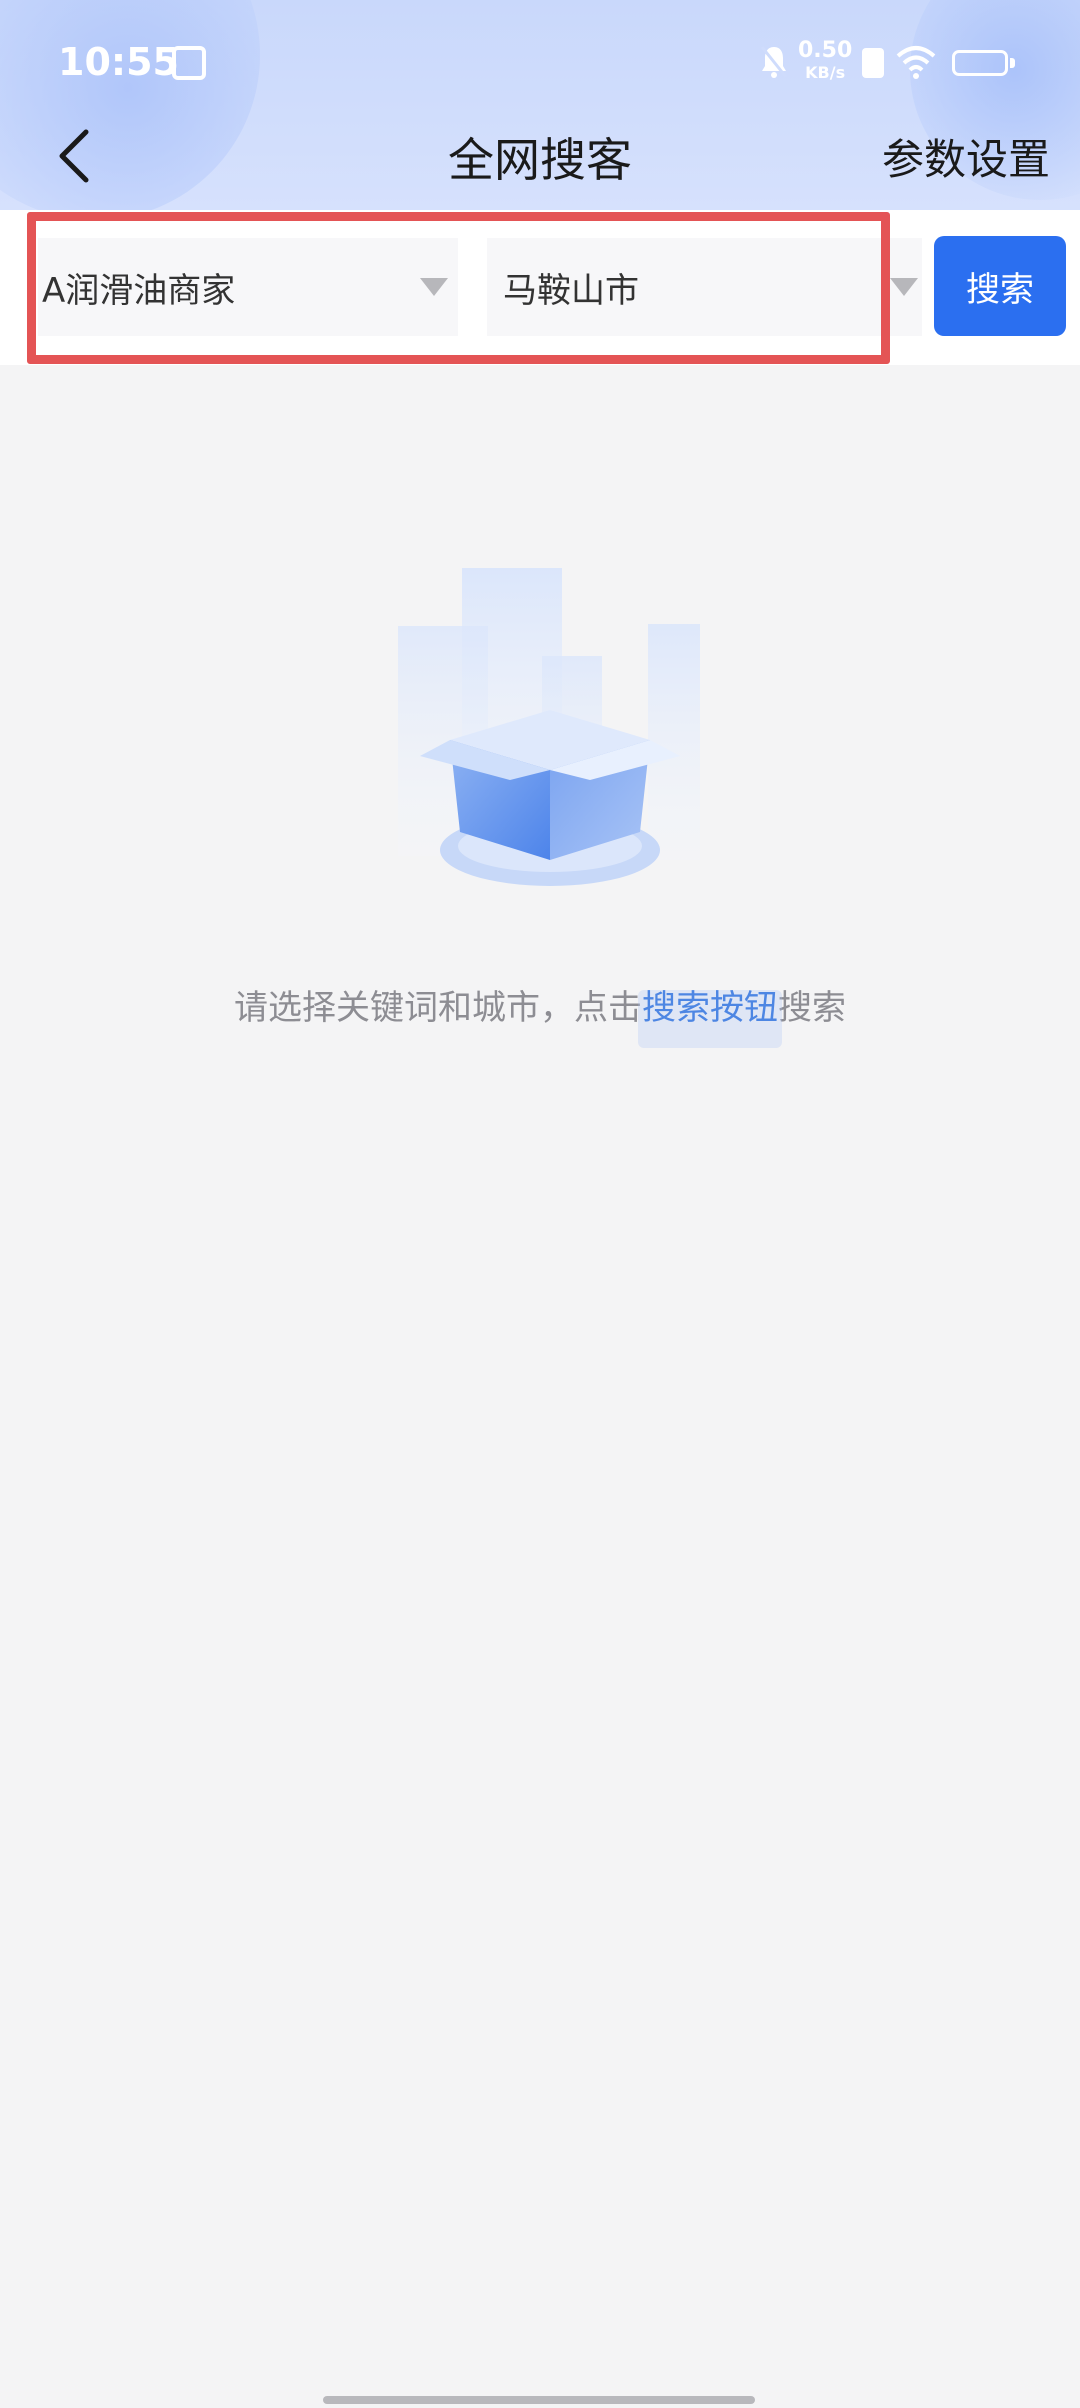 The width and height of the screenshot is (1080, 2408). Describe the element at coordinates (916, 62) in the screenshot. I see `wifi-icon` at that location.